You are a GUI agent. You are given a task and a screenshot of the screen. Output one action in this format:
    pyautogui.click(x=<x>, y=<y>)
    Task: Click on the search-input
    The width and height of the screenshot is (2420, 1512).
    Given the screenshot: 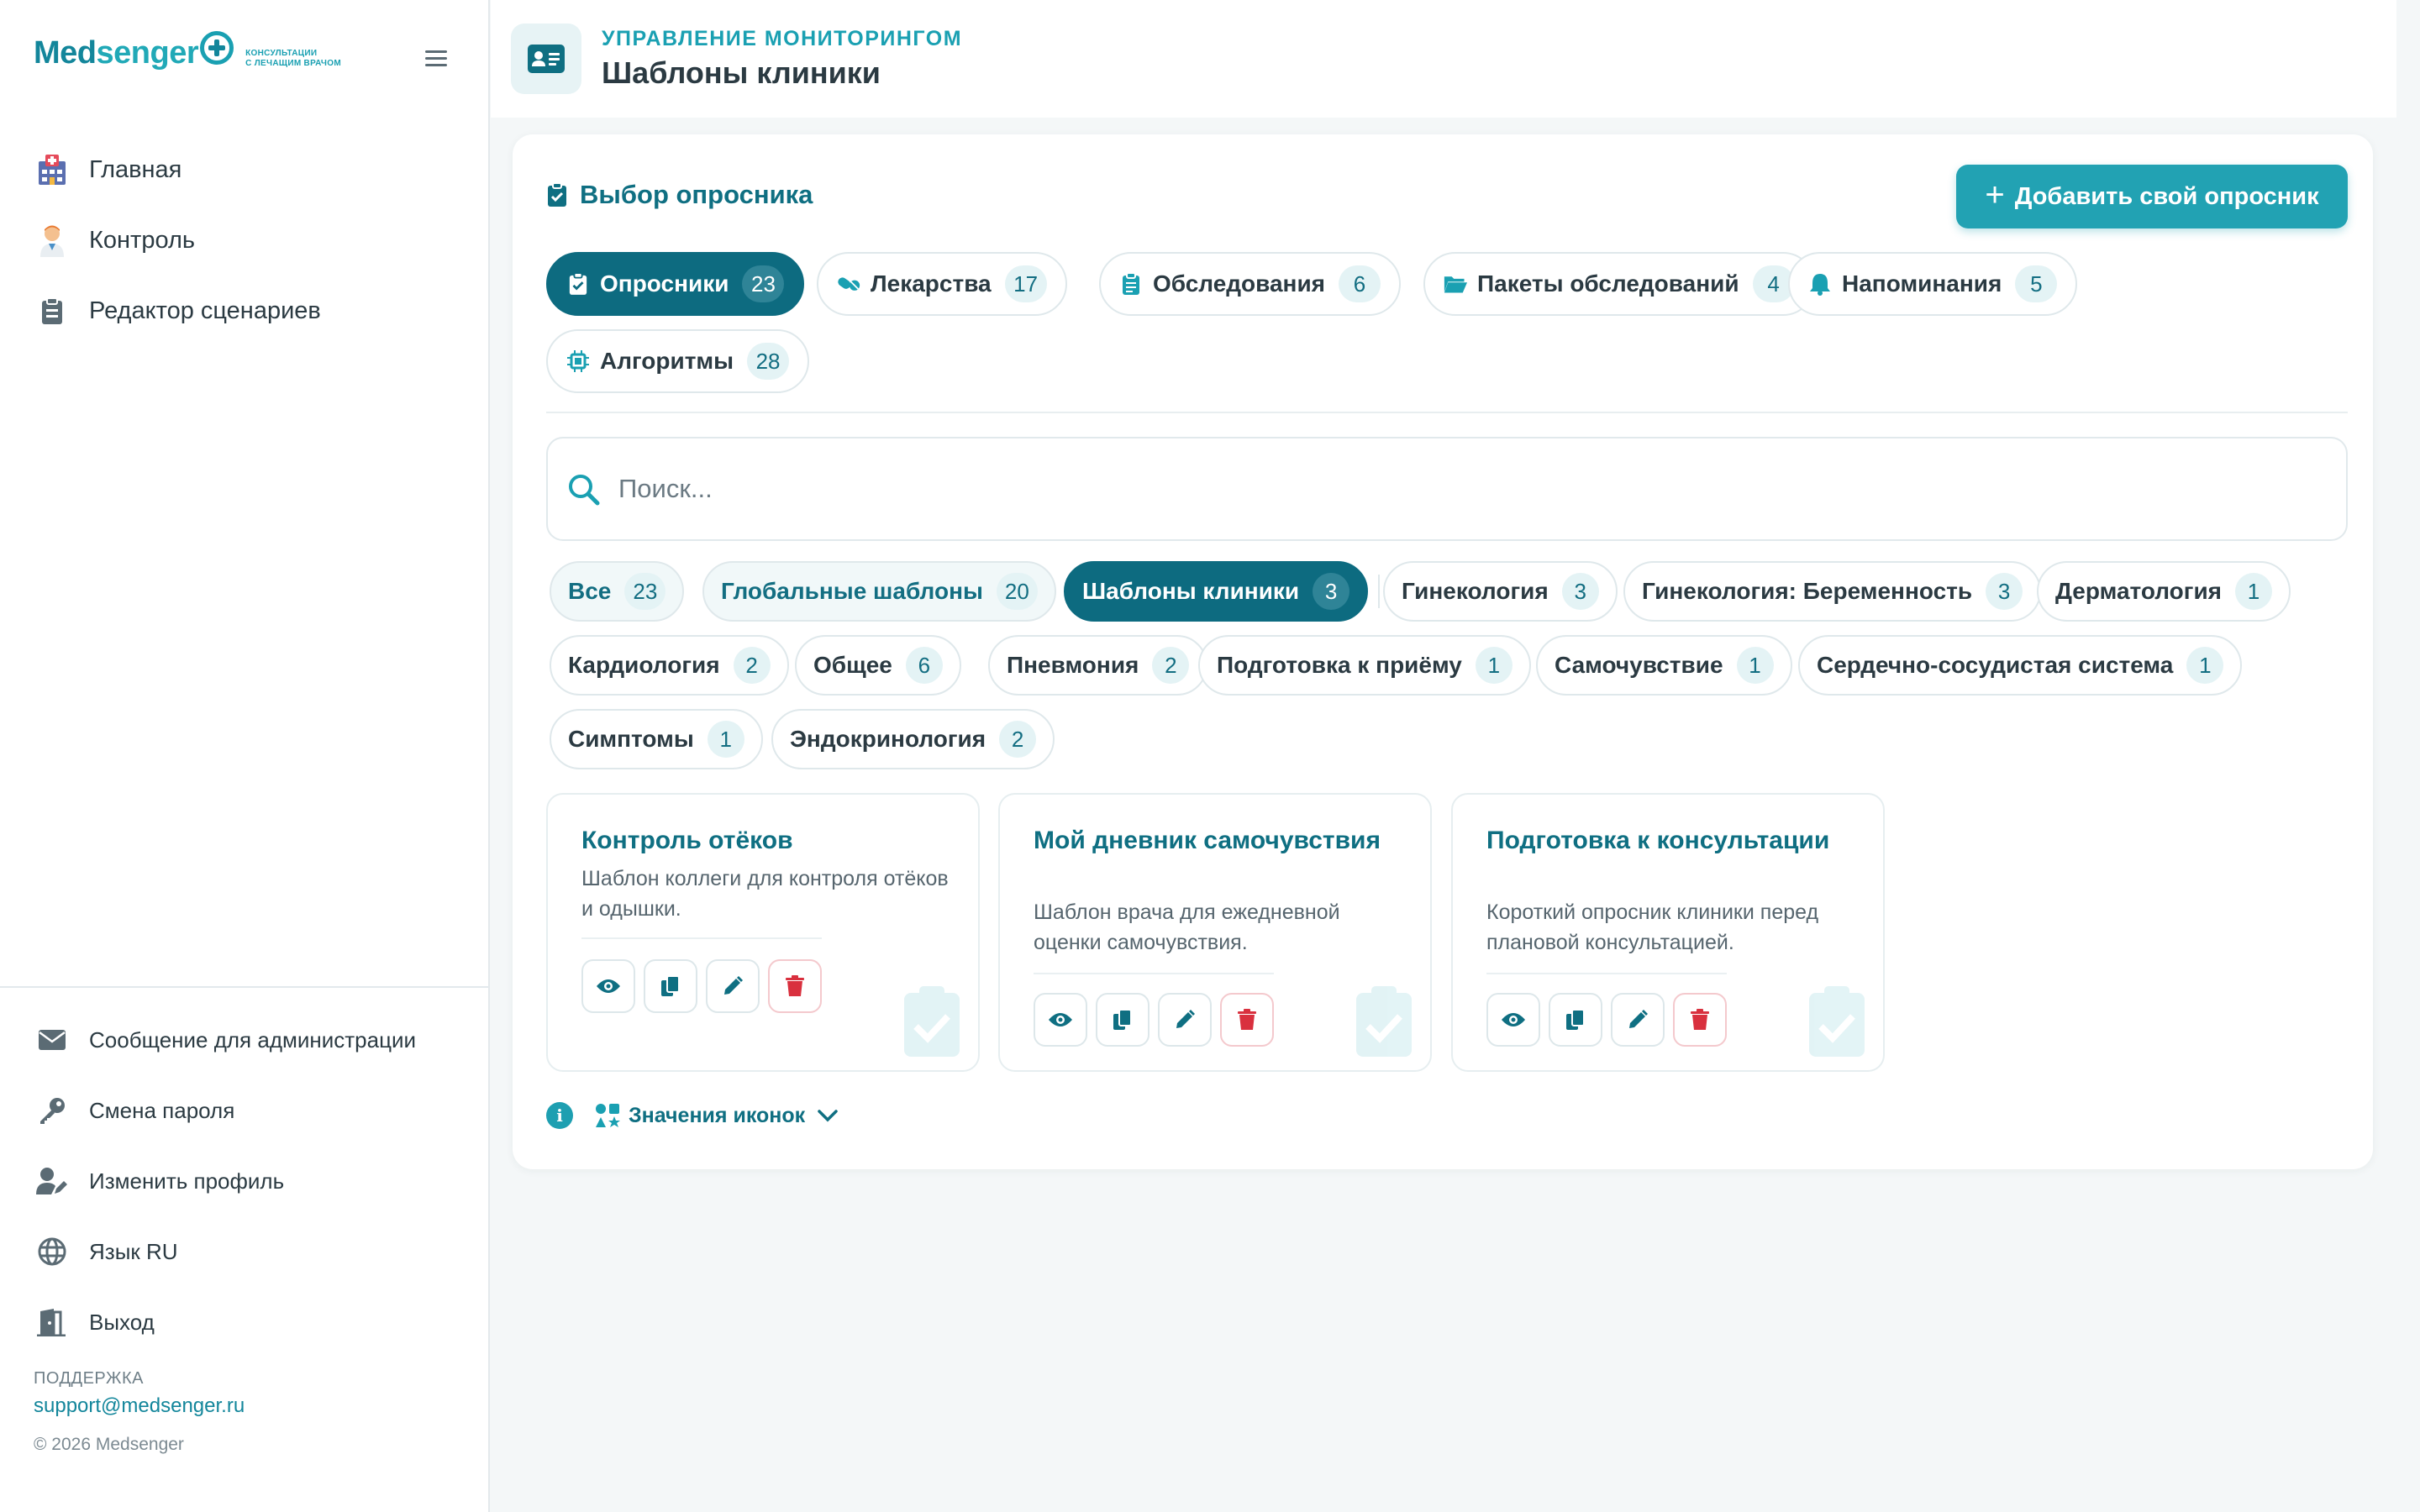 What is the action you would take?
    pyautogui.click(x=1416, y=489)
    